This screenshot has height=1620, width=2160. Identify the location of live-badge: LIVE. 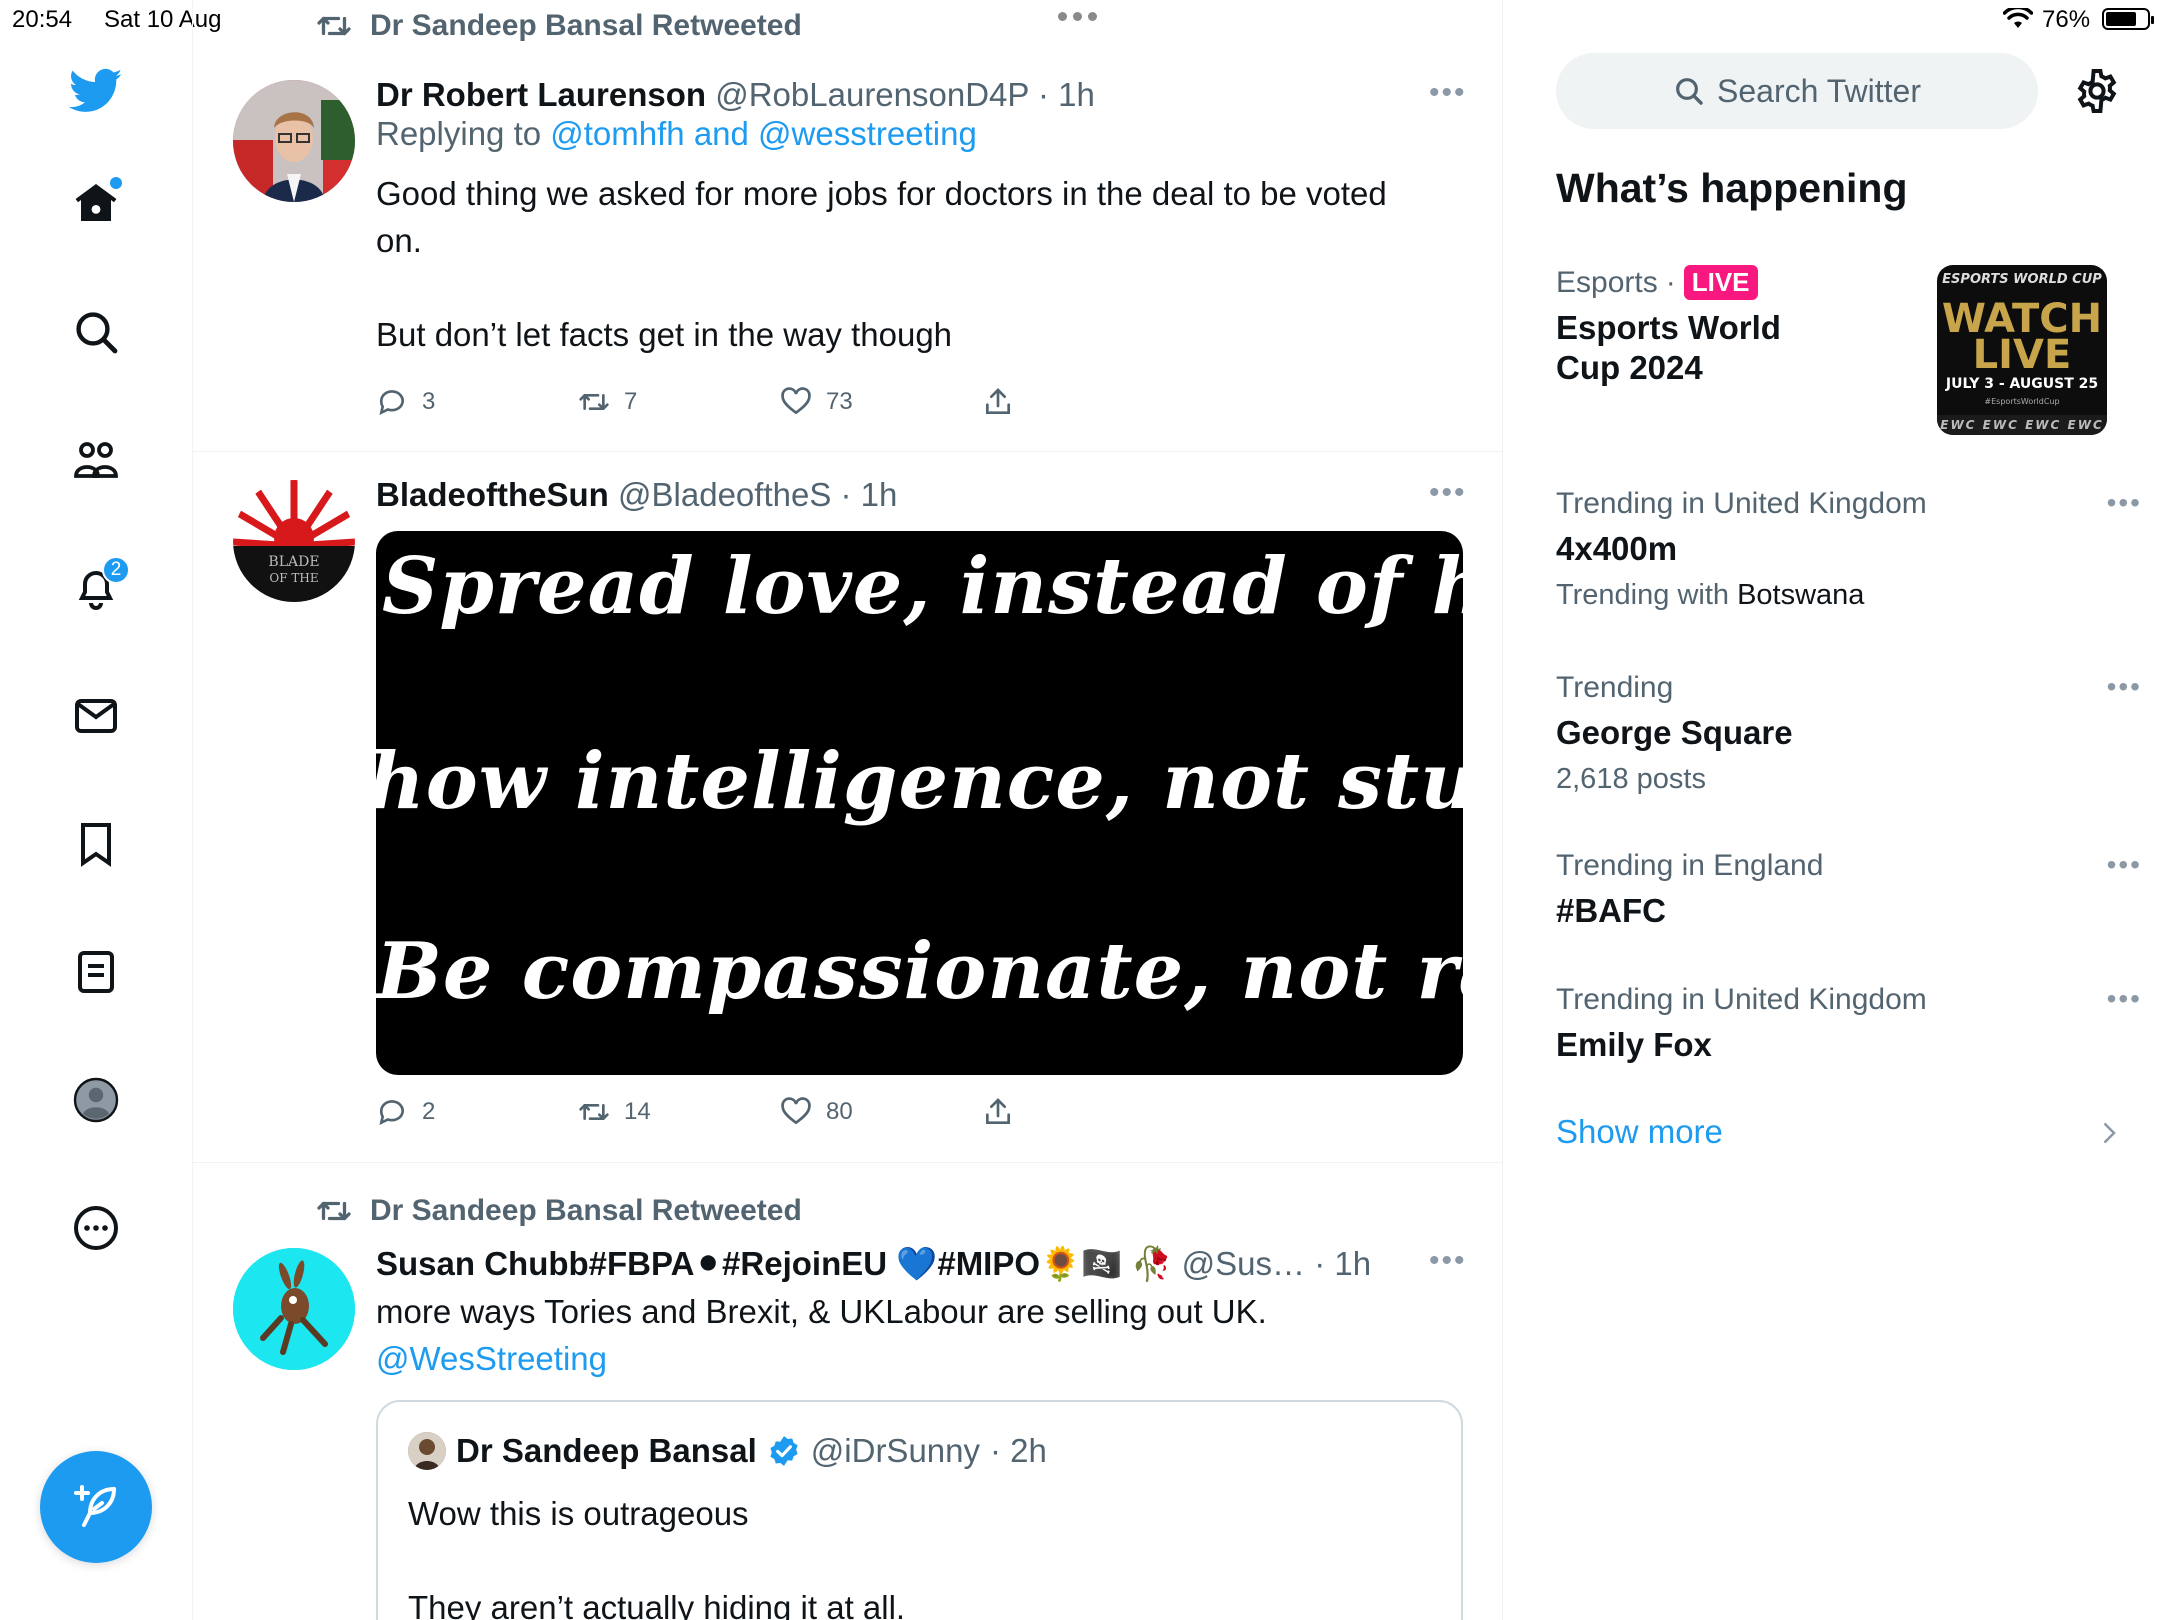
(1720, 282).